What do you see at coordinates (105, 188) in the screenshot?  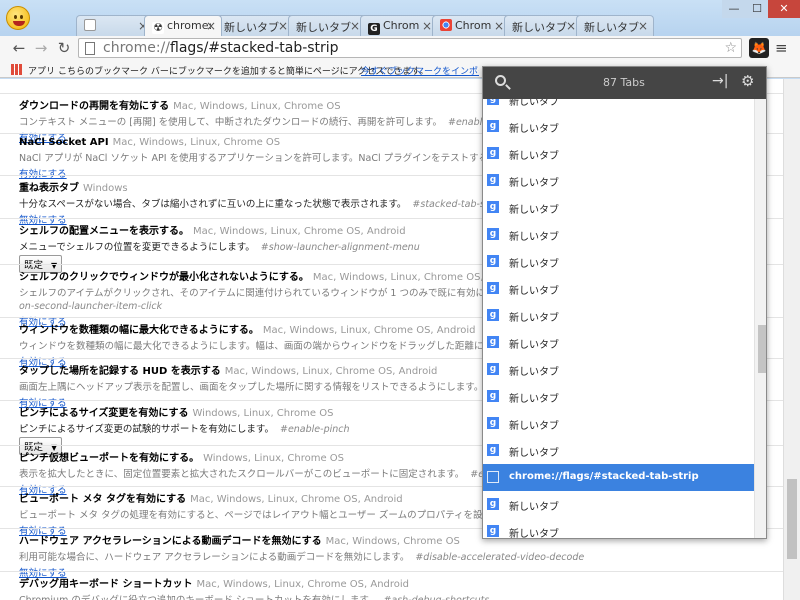 I see `flag-platforms: Windows` at bounding box center [105, 188].